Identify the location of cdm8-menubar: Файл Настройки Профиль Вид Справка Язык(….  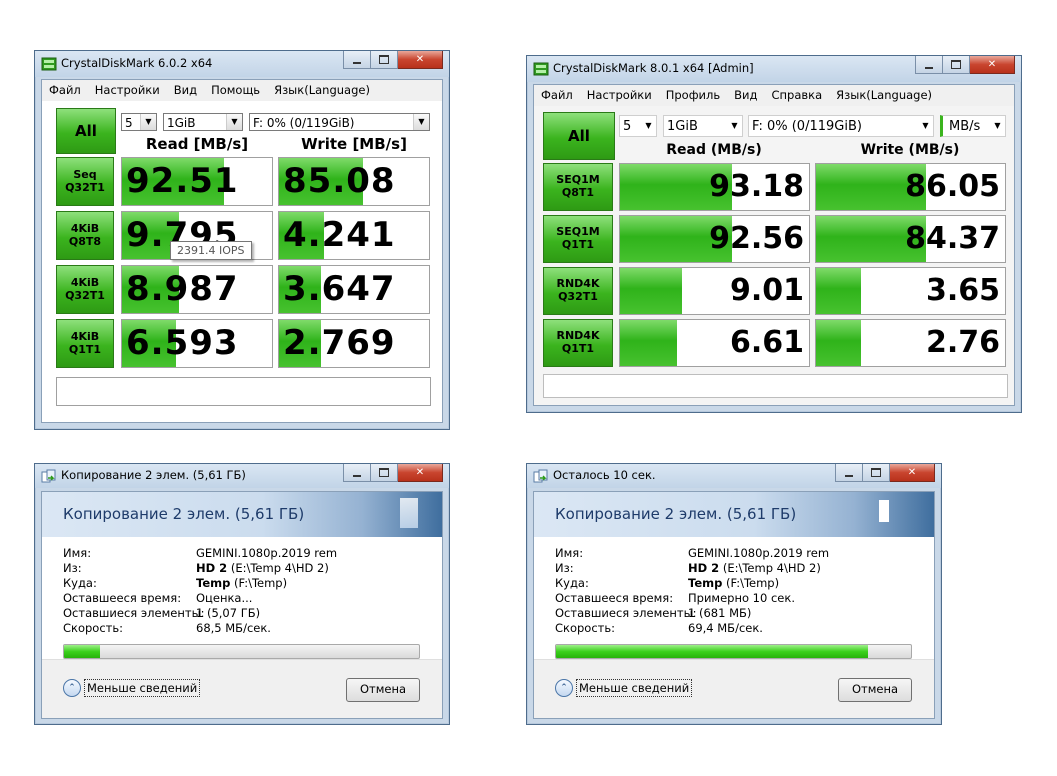
(774, 95).